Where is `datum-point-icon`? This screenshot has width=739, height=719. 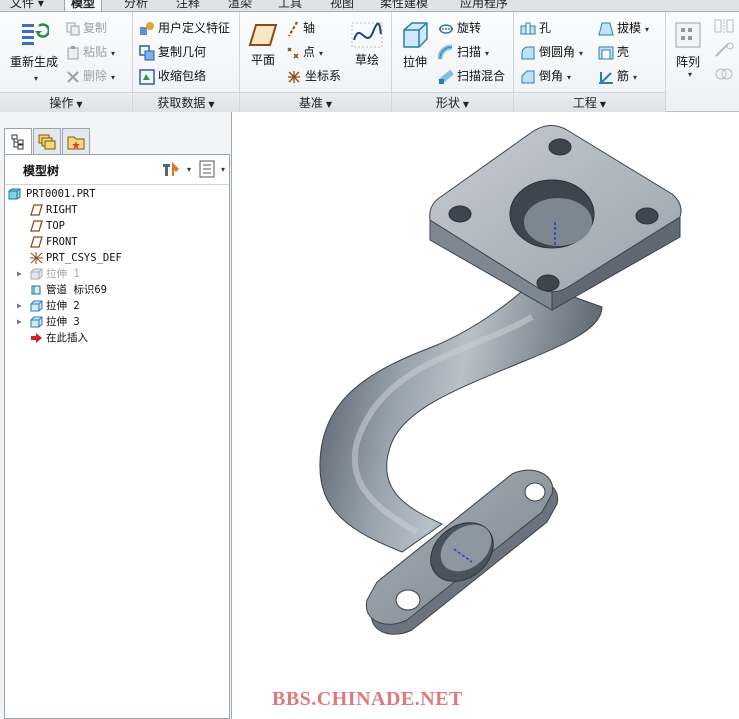
datum-point-icon is located at coordinates (293, 52).